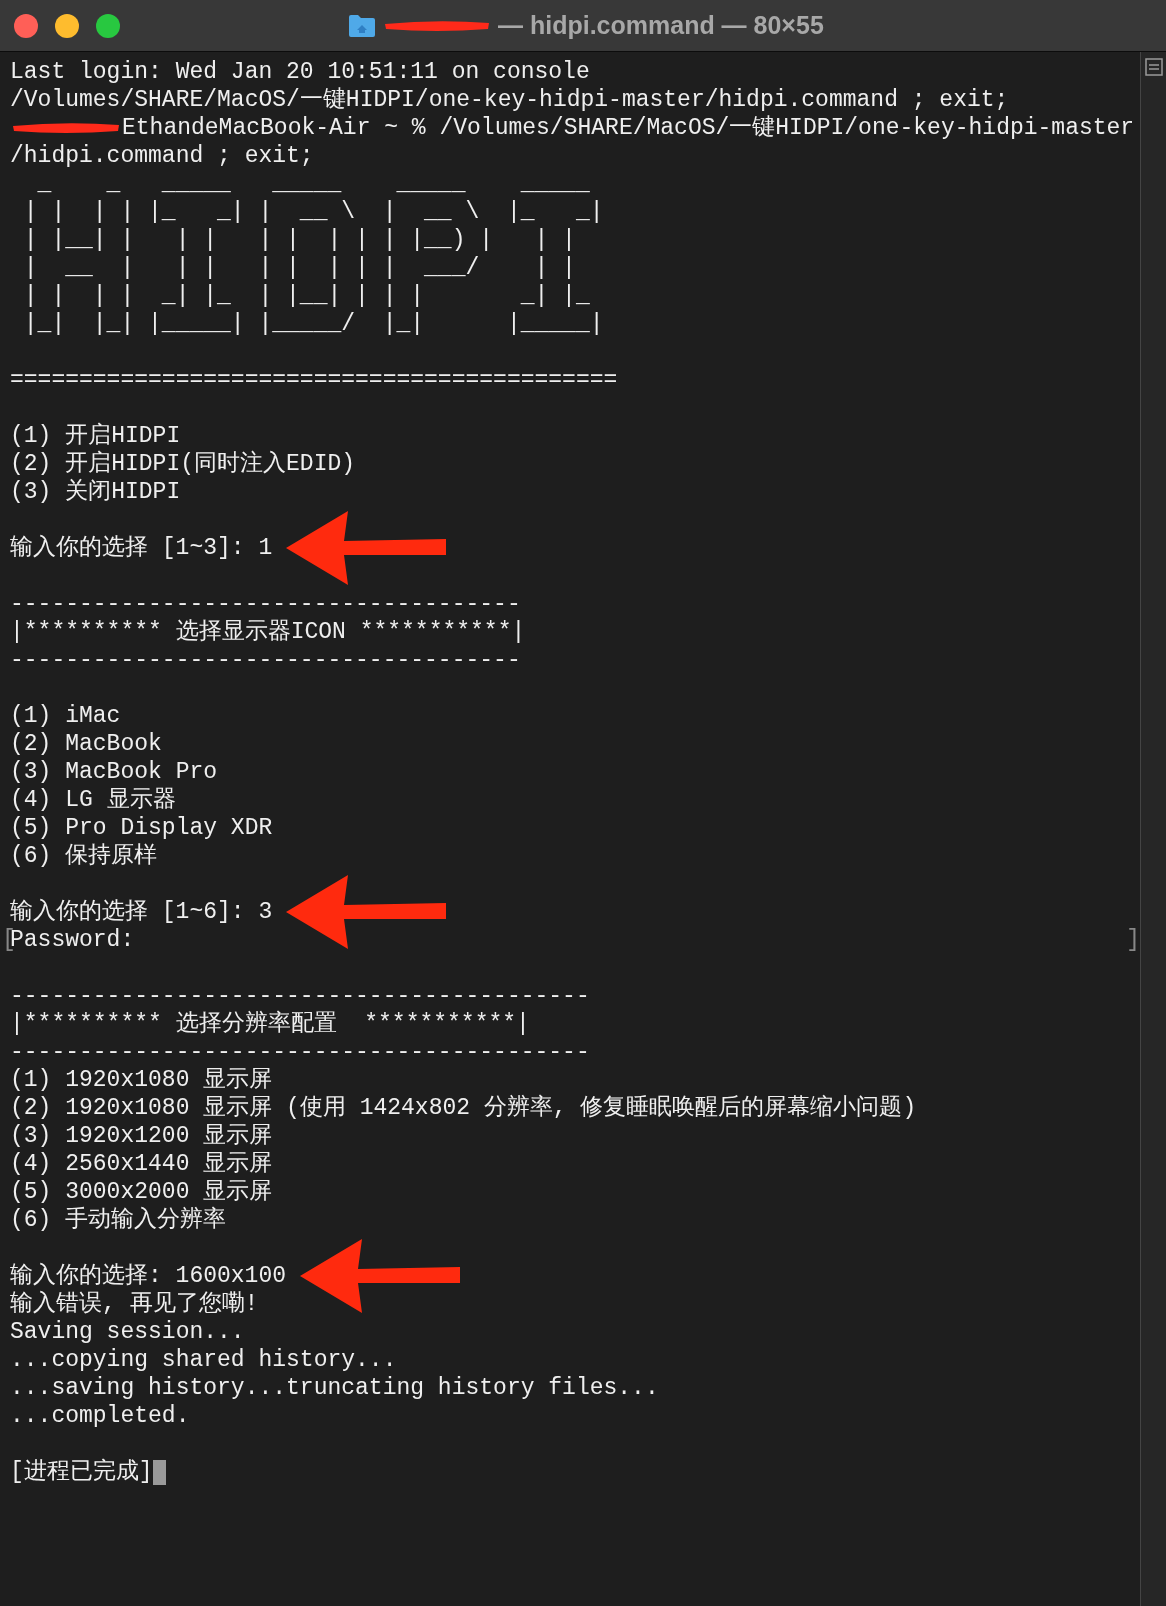 This screenshot has height=1606, width=1166. Describe the element at coordinates (463, 1108) in the screenshot. I see `terminal-line: (2) 1920x1080 显示屏 (使用 1424x802 分辨率, 修复睡眠唤醒后的屏幕缩小问题)` at that location.